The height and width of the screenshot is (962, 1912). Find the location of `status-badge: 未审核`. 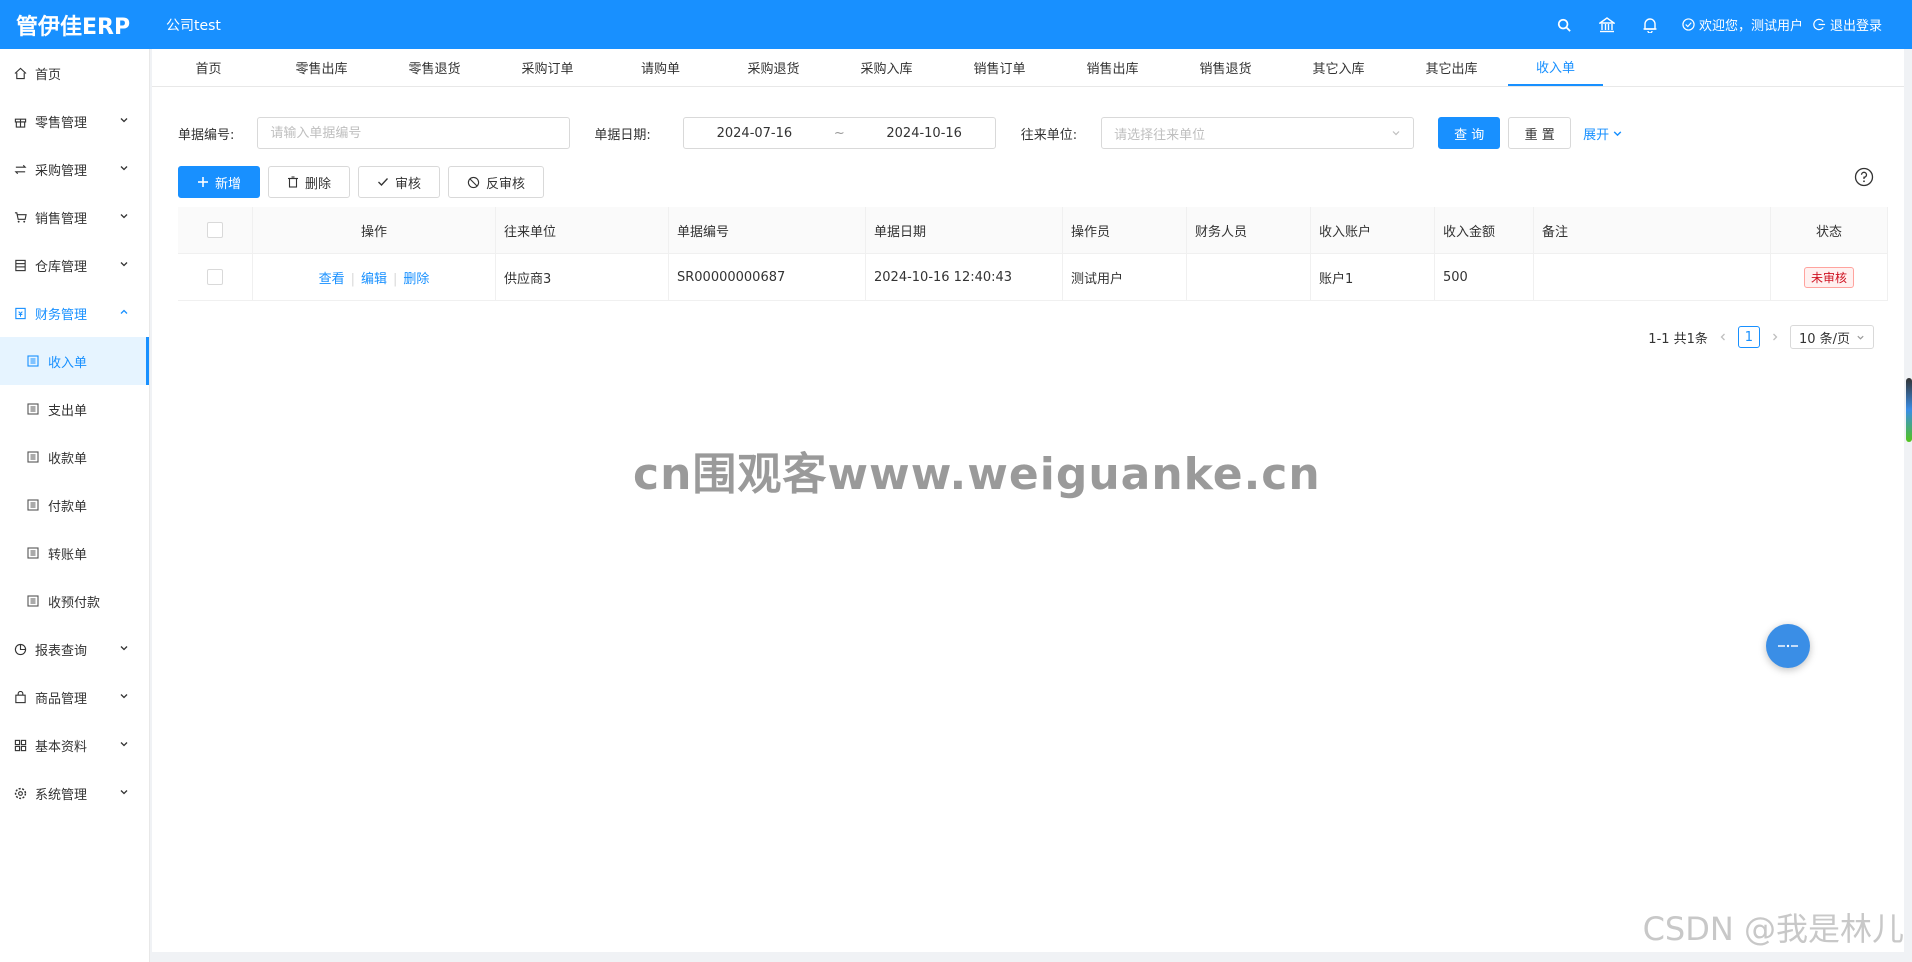

status-badge: 未审核 is located at coordinates (1828, 277).